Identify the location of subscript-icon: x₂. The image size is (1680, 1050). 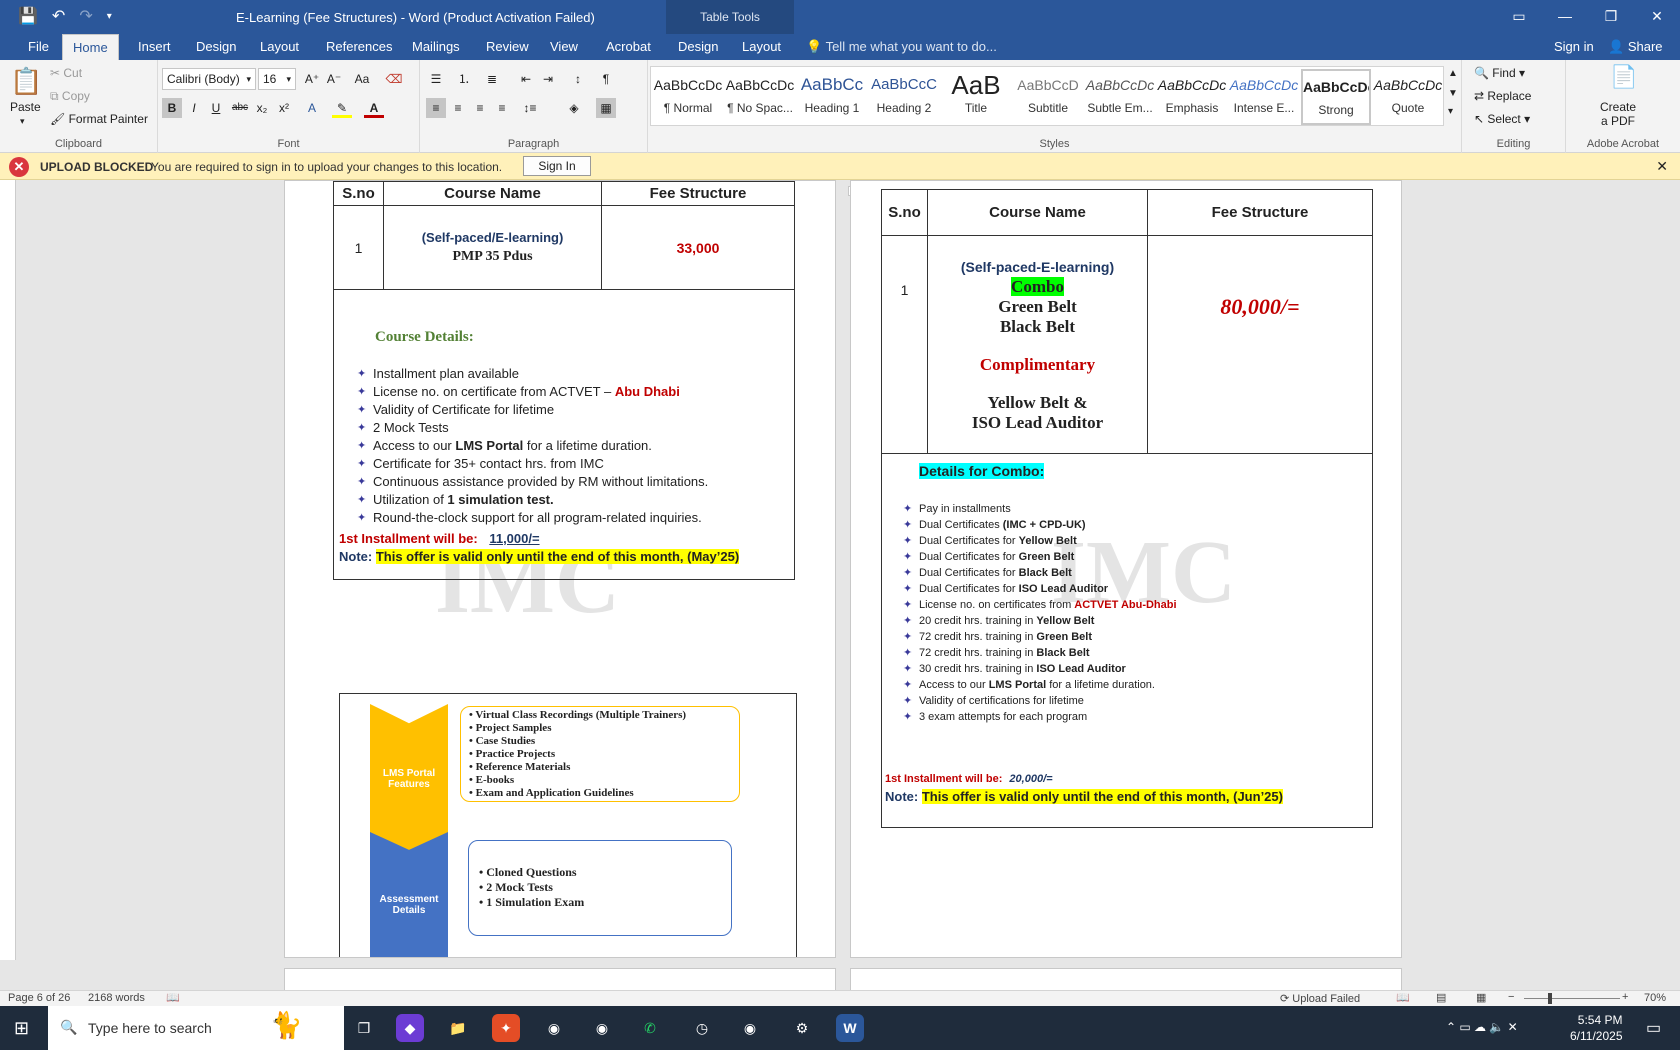
(262, 108).